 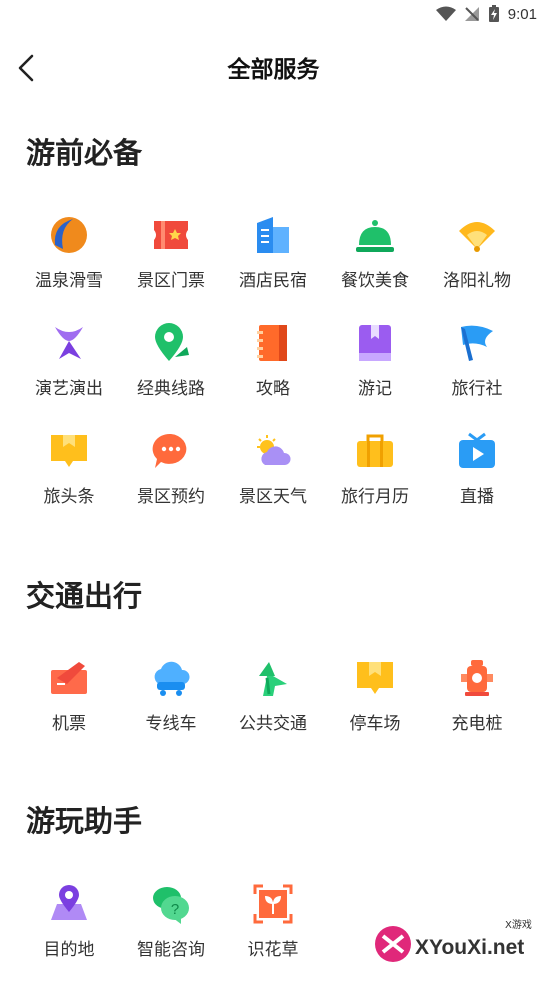 What do you see at coordinates (69, 934) in the screenshot?
I see `service-destination: 目的地` at bounding box center [69, 934].